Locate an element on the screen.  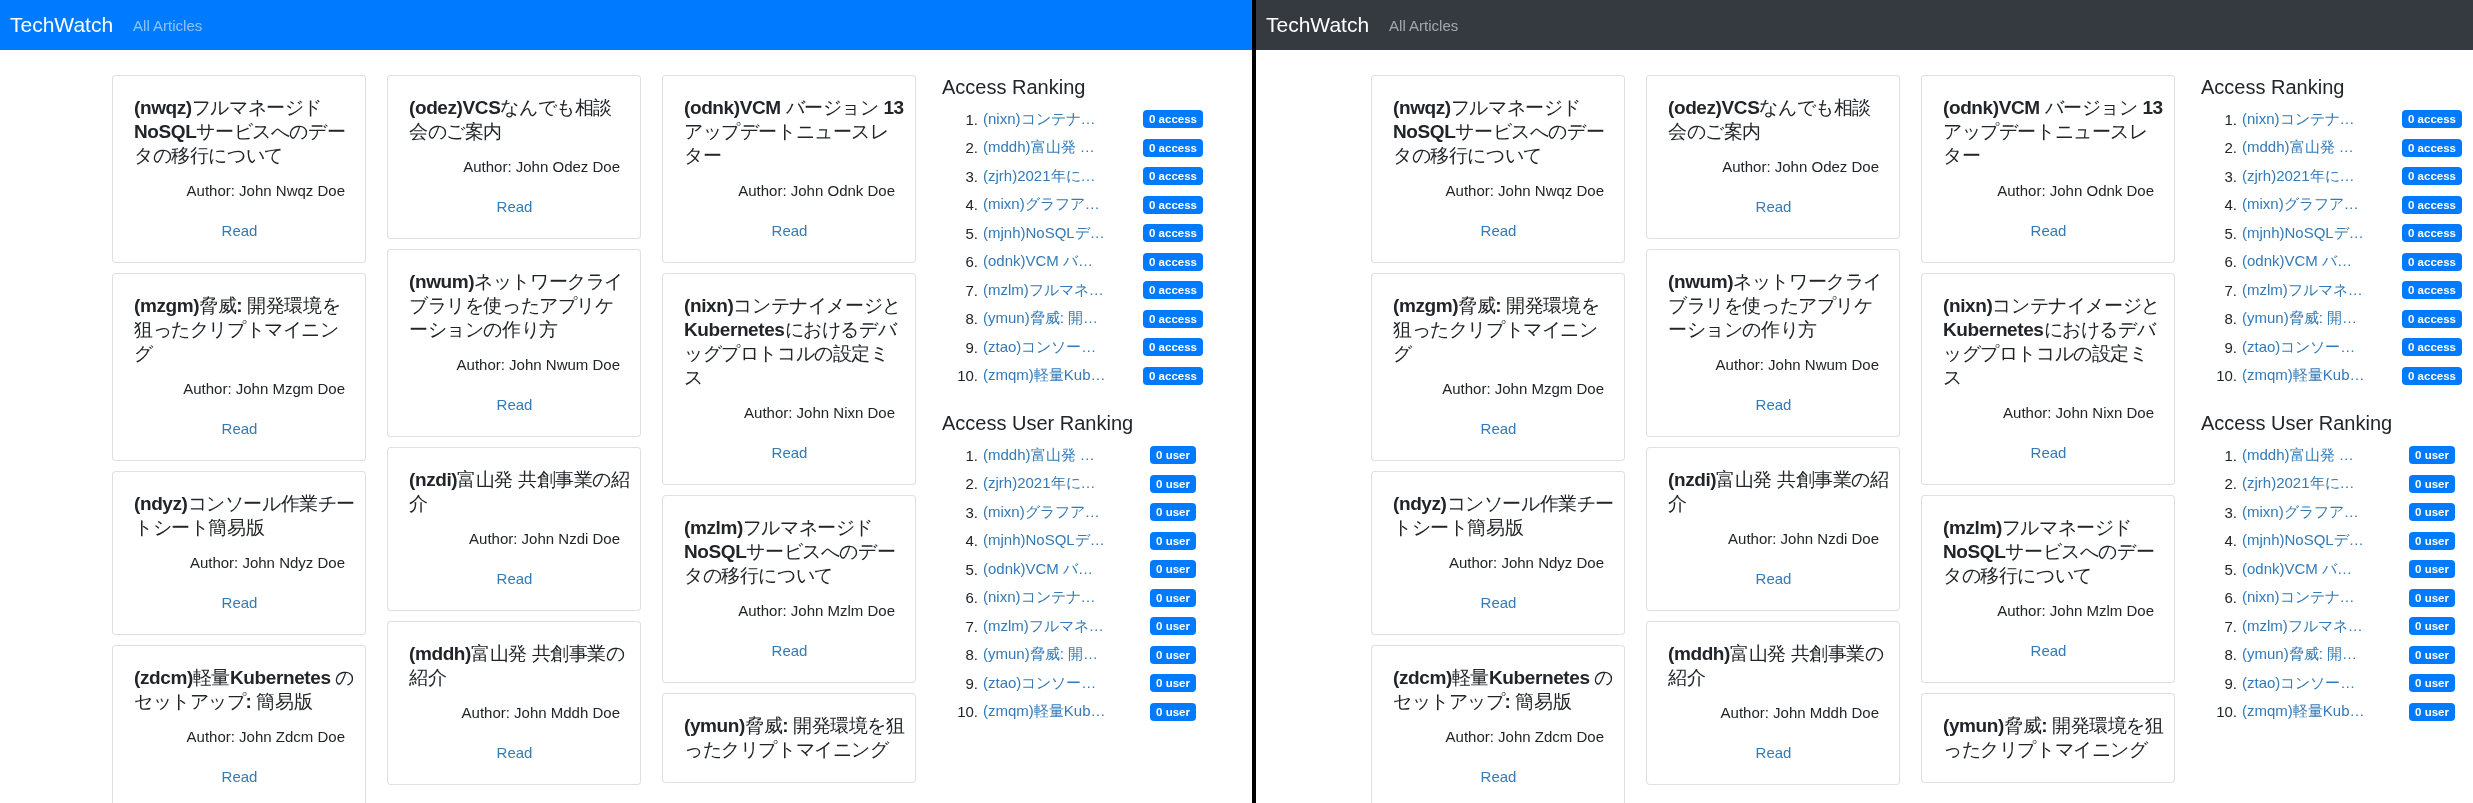
rank-number: 2. is located at coordinates (2230, 148).